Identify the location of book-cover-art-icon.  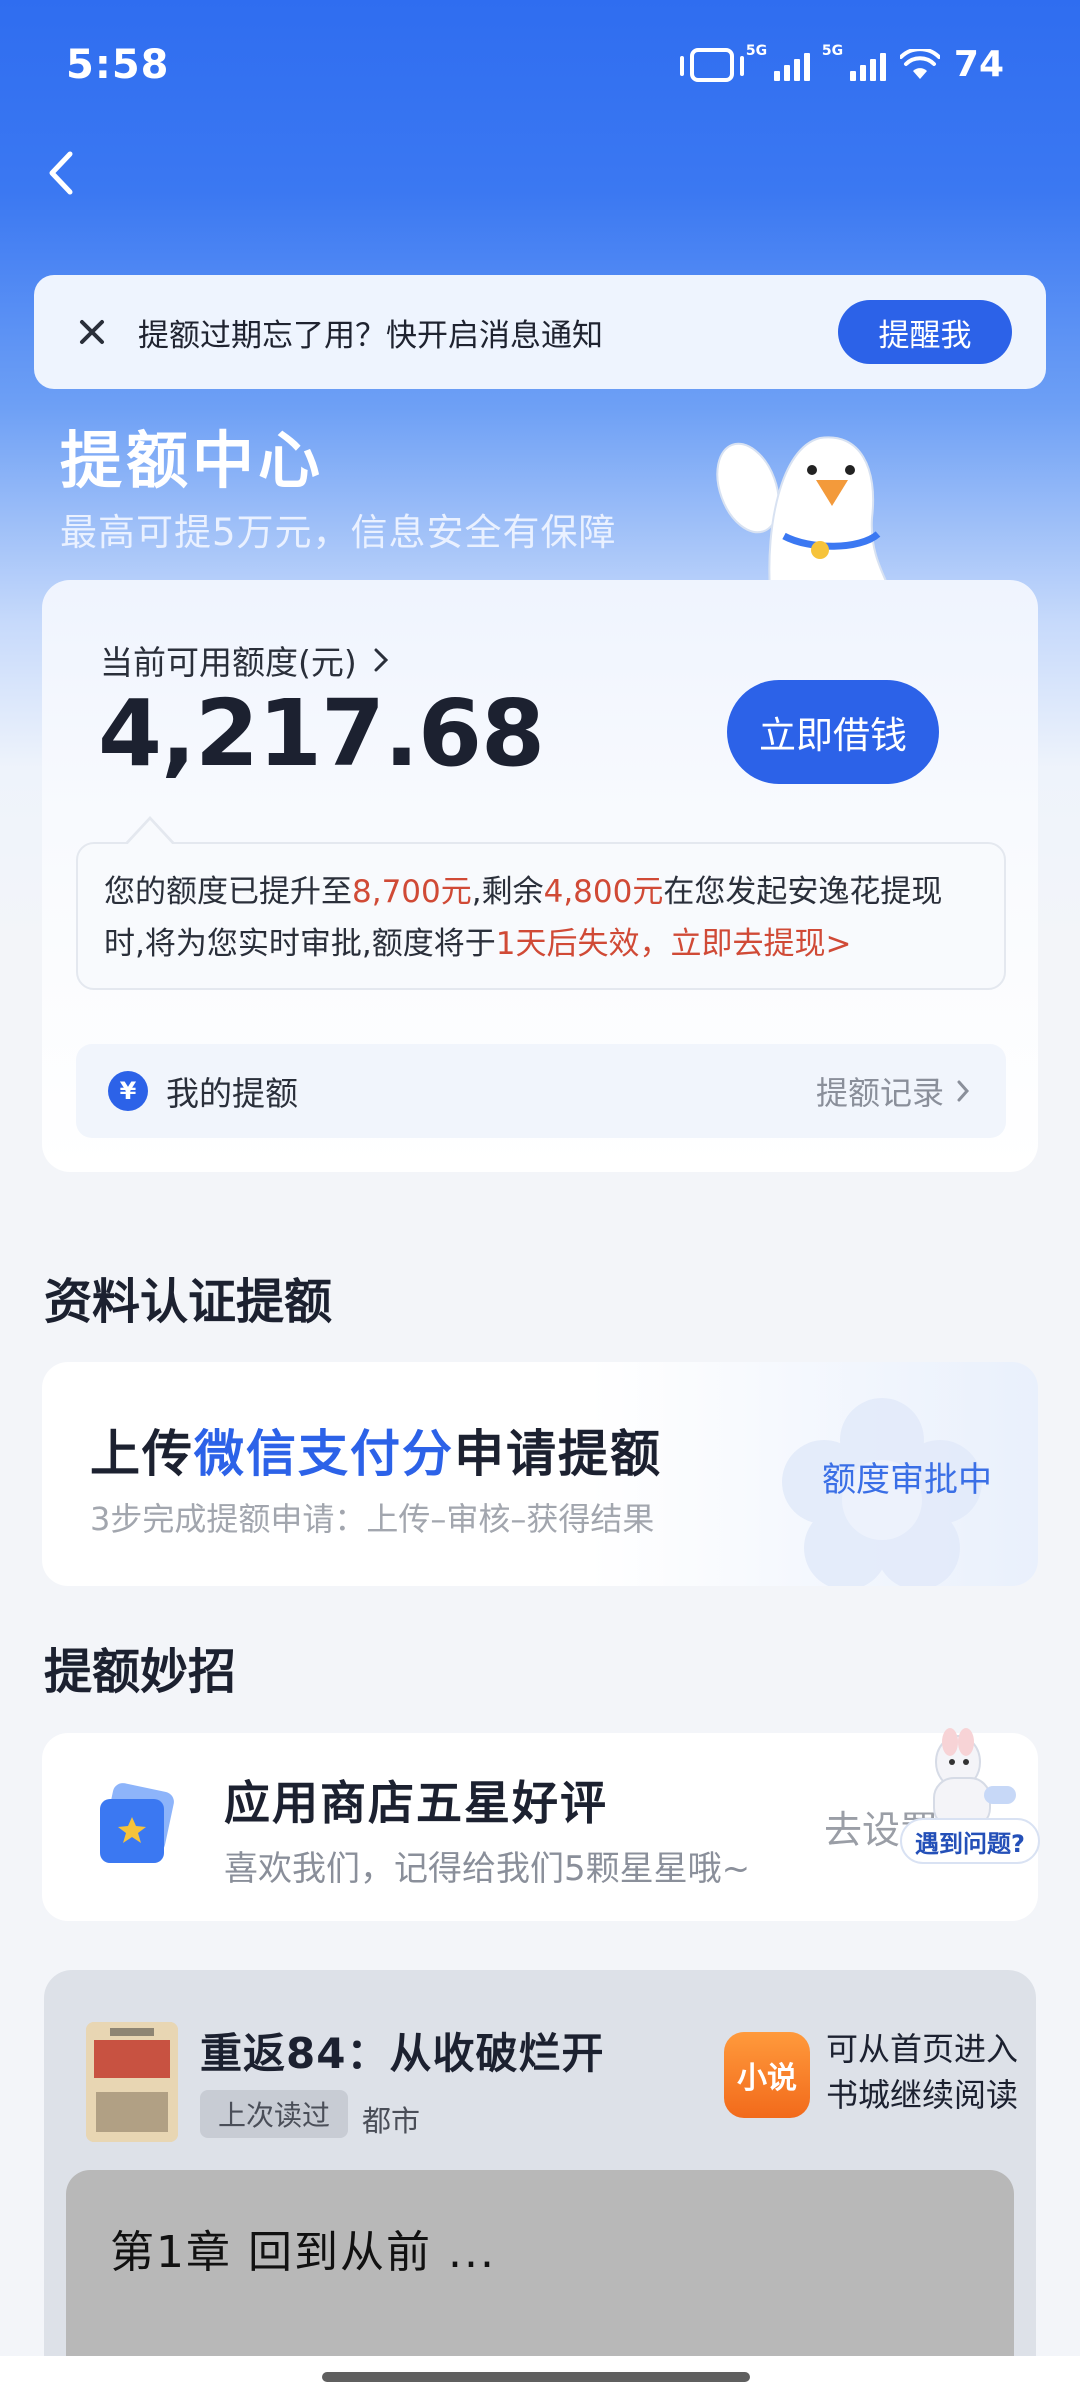
(132, 2082).